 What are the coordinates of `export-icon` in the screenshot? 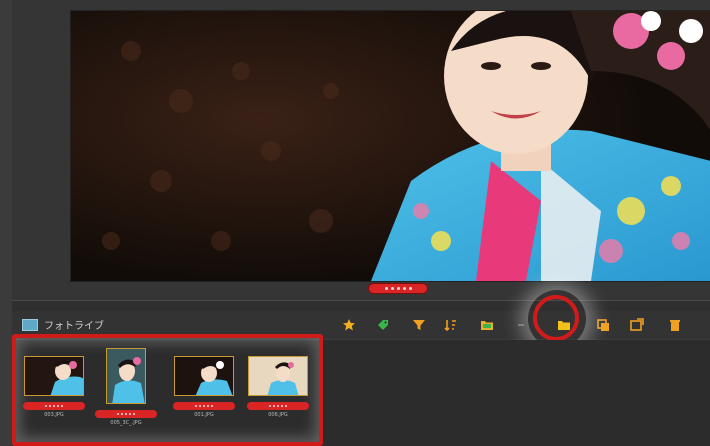 It's located at (637, 325).